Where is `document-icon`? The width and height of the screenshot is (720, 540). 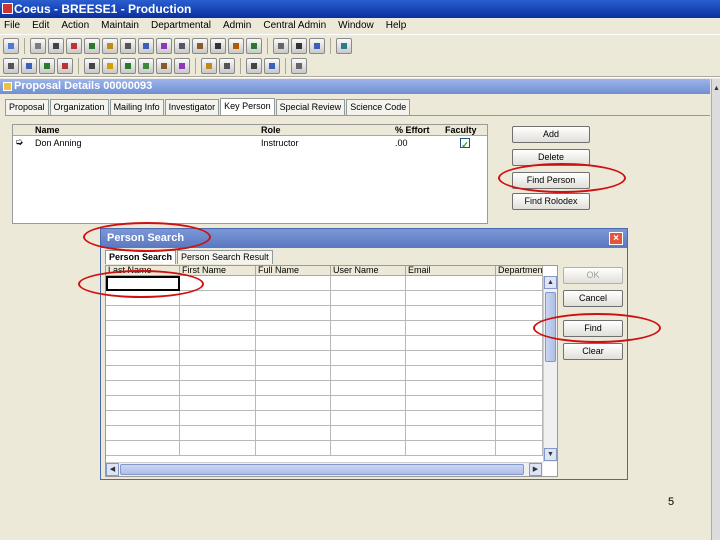
document-icon is located at coordinates (92, 65).